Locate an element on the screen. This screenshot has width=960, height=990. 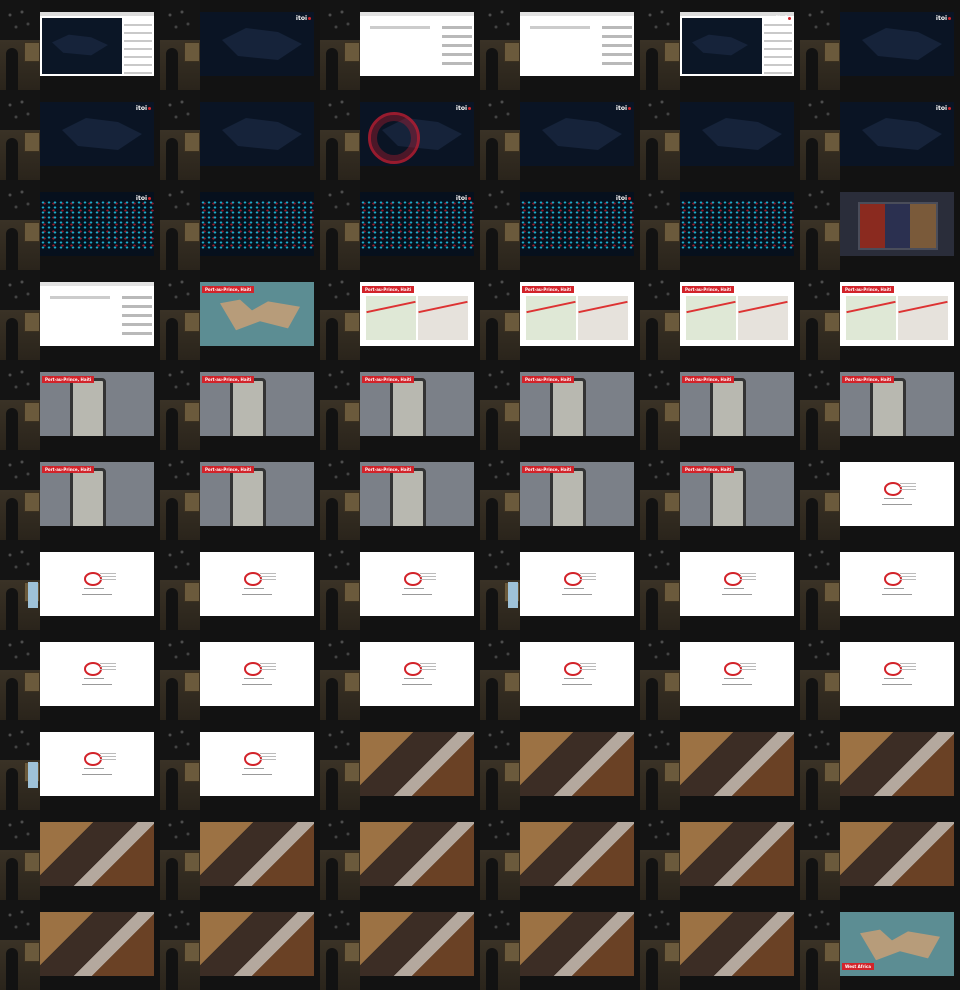
video-frame-thumbnail: West Africa is located at coordinates (880, 945).